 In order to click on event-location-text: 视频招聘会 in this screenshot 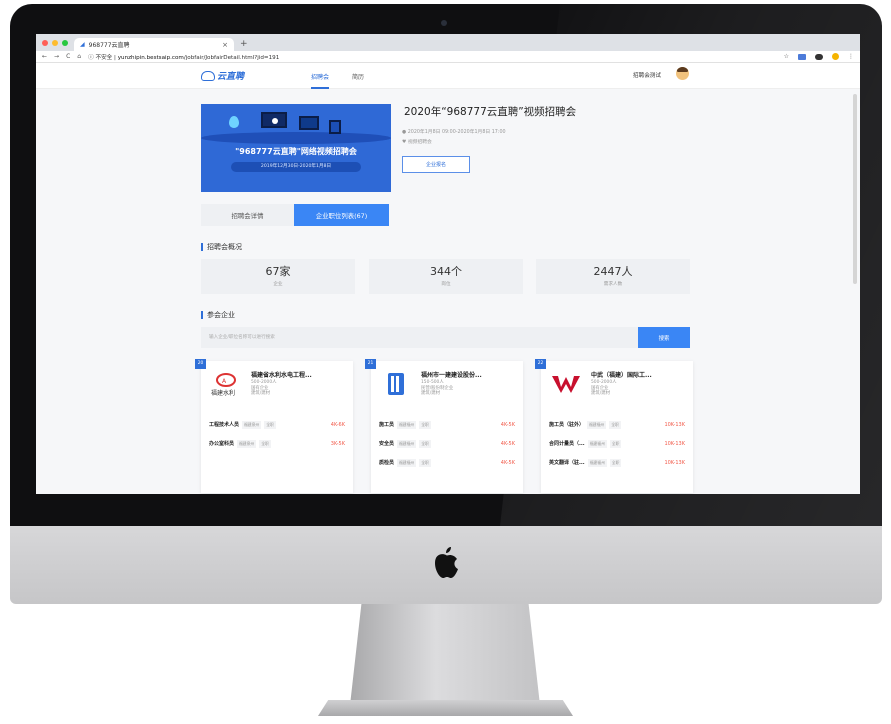, I will do `click(419, 142)`.